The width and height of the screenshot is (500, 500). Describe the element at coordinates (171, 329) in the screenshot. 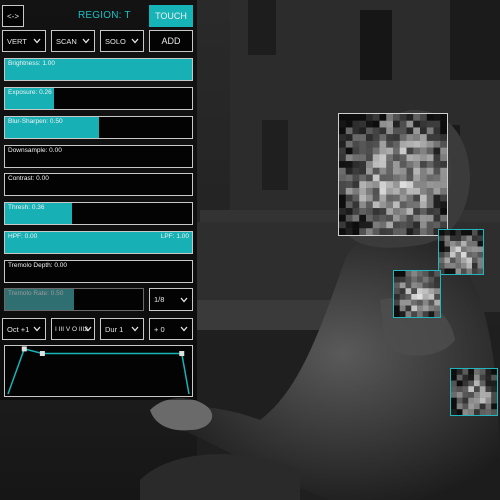

I see `transpose-select: + 0` at that location.